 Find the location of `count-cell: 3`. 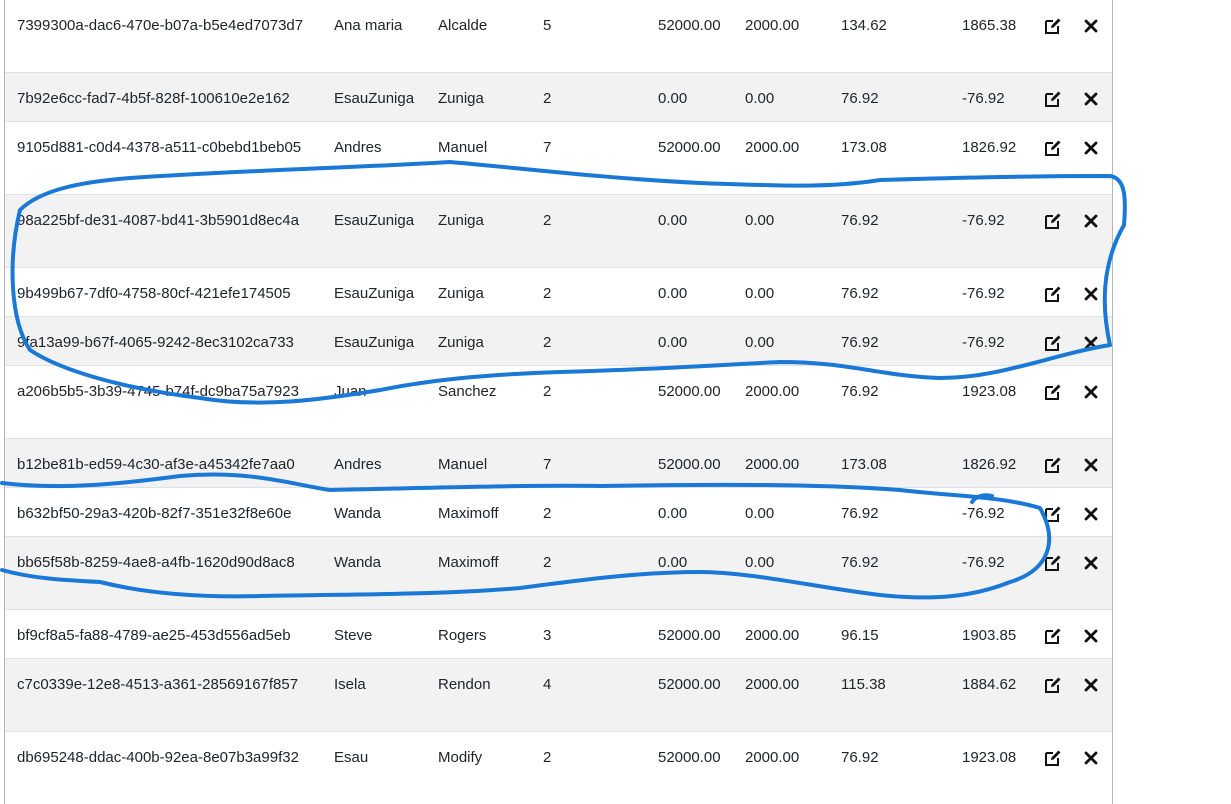

count-cell: 3 is located at coordinates (547, 635).